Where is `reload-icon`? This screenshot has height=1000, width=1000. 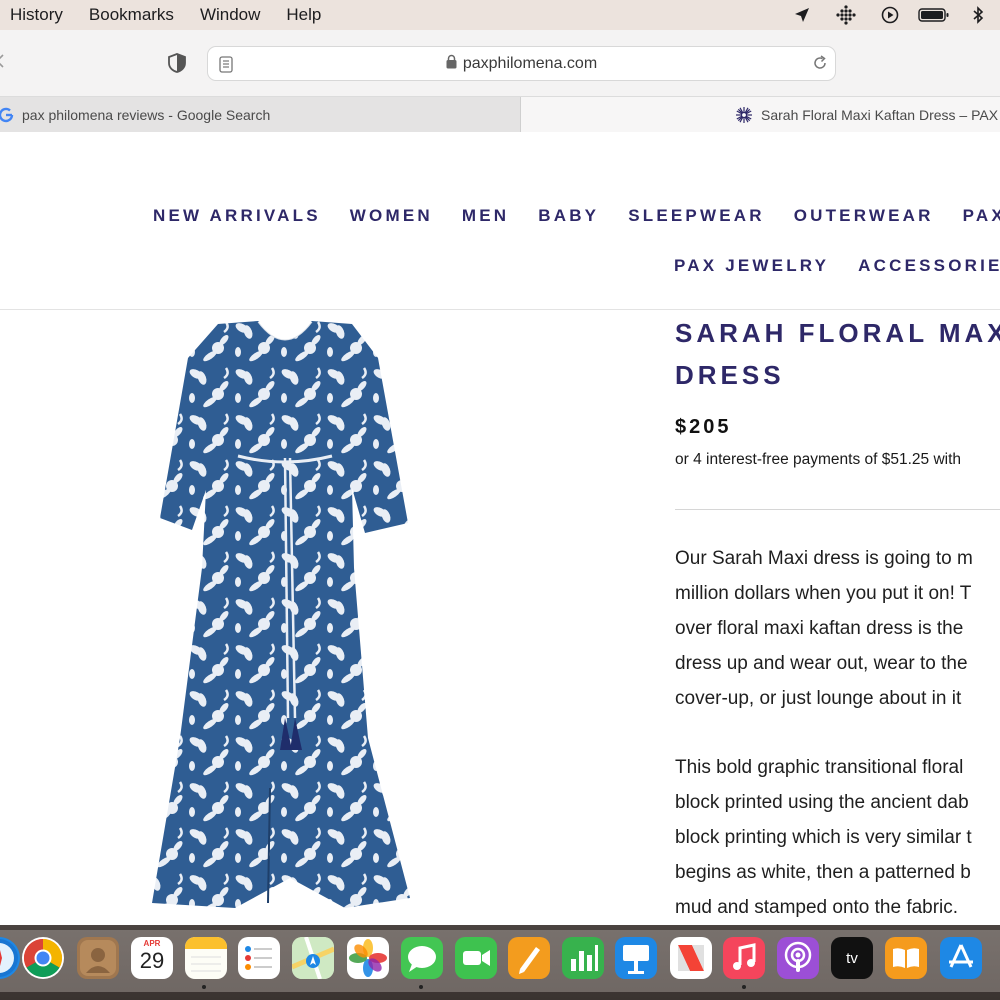 reload-icon is located at coordinates (820, 65).